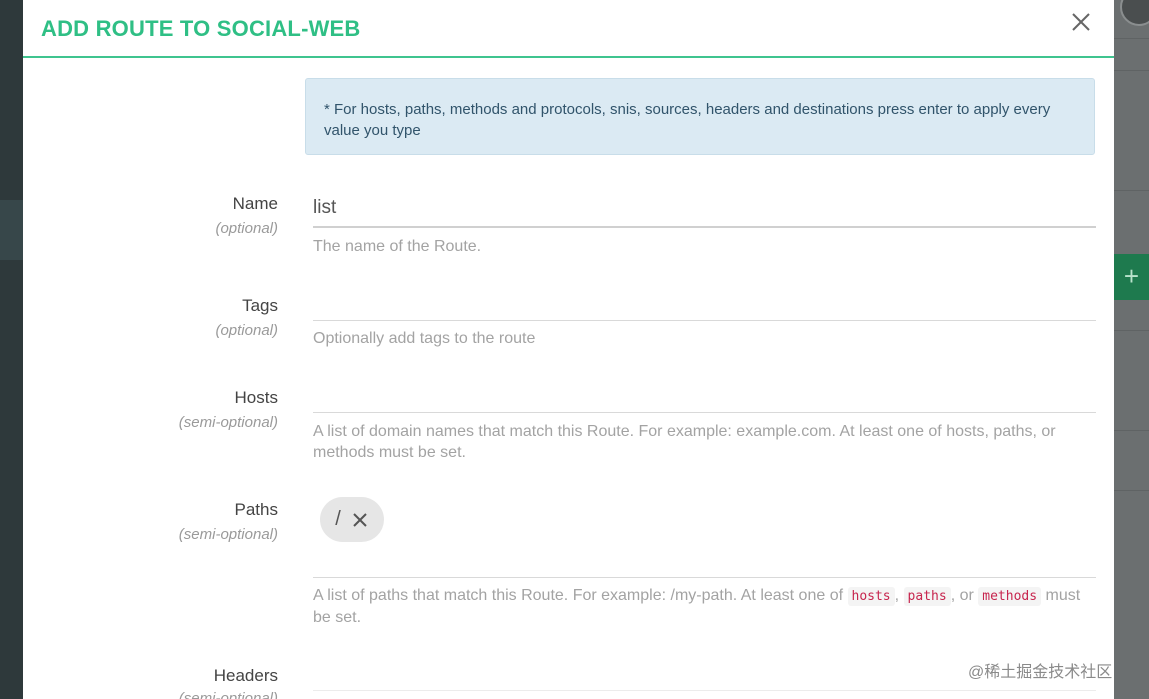  What do you see at coordinates (255, 203) in the screenshot?
I see `name-label: Name` at bounding box center [255, 203].